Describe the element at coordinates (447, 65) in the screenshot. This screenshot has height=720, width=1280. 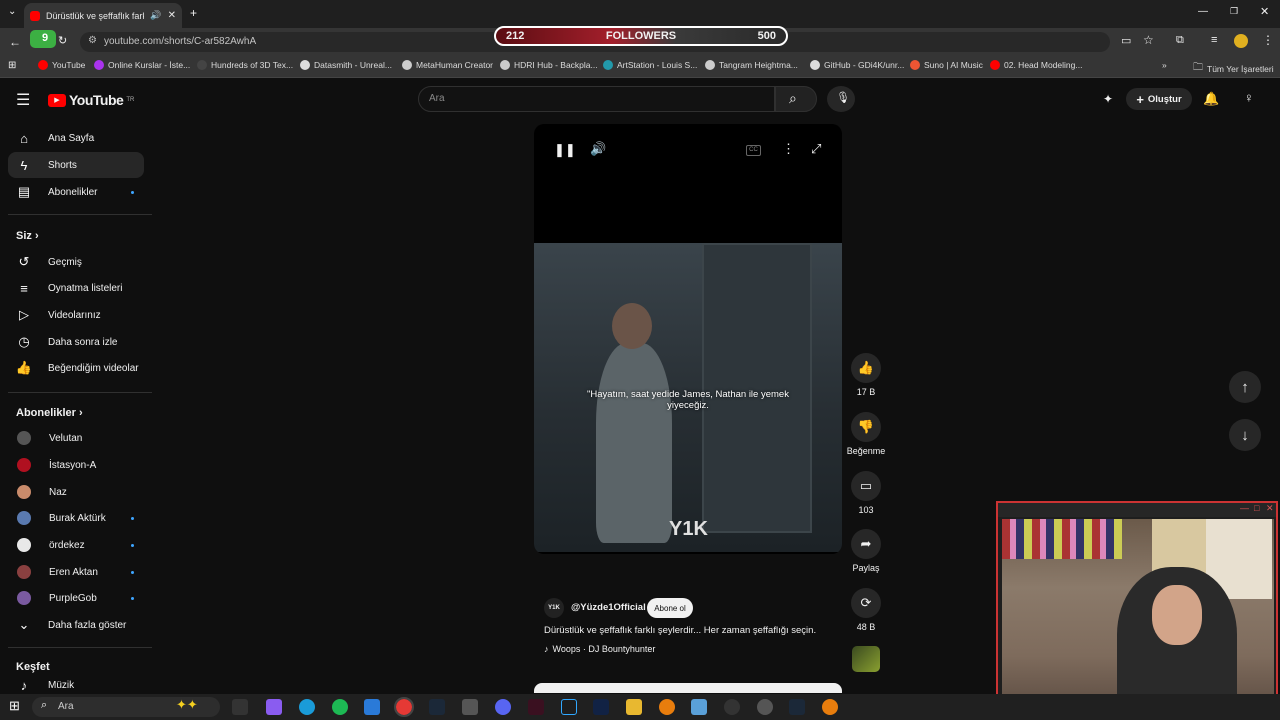
I see `bookmark-item: MetaHuman Creator` at that location.